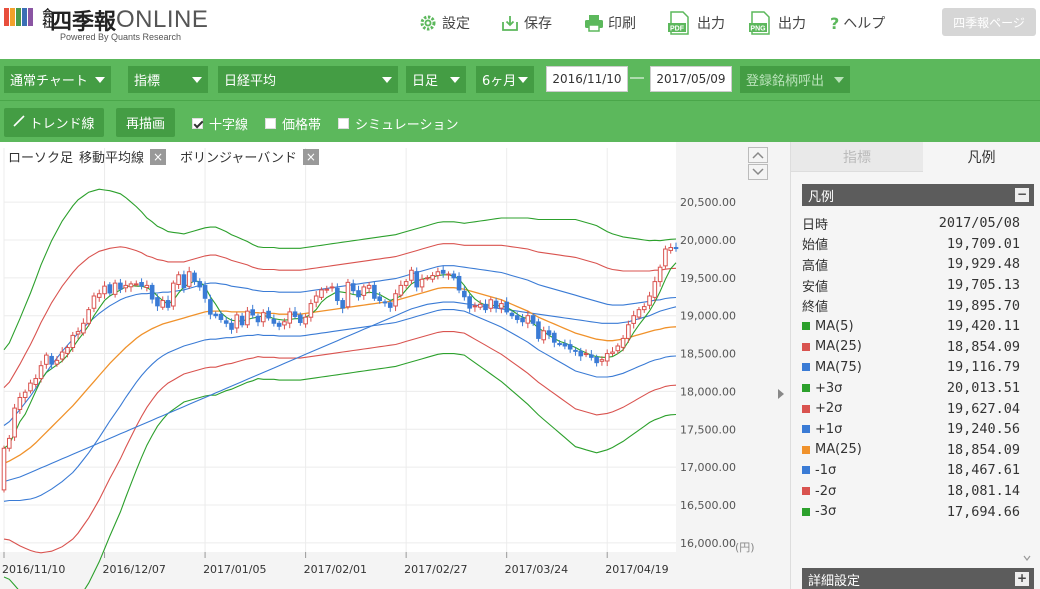 This screenshot has height=589, width=1040. I want to click on remove-ma-button: ×, so click(158, 156).